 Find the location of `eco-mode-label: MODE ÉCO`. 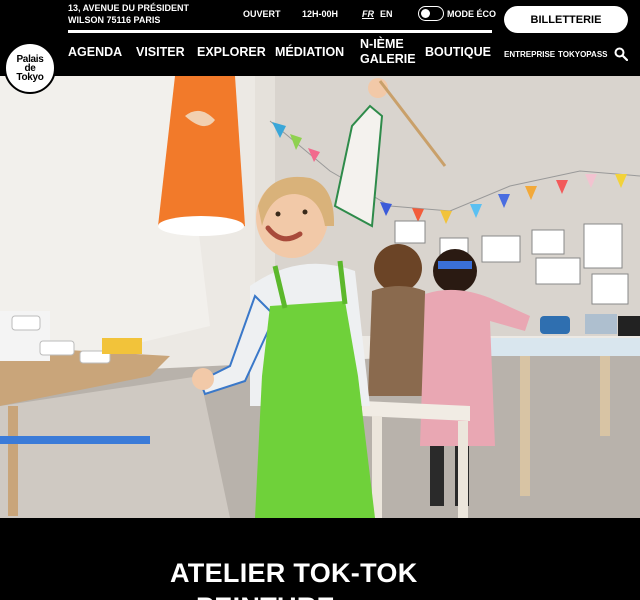

eco-mode-label: MODE ÉCO is located at coordinates (472, 14).